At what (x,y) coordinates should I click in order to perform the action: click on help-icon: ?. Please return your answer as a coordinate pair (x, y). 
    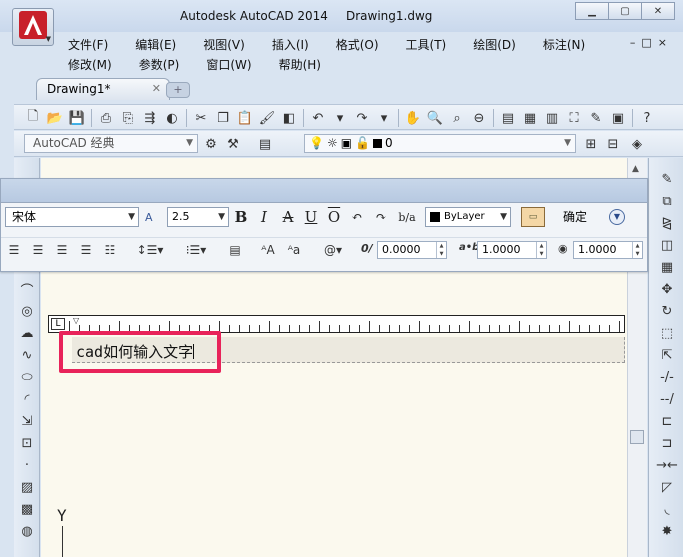
    Looking at the image, I should click on (647, 118).